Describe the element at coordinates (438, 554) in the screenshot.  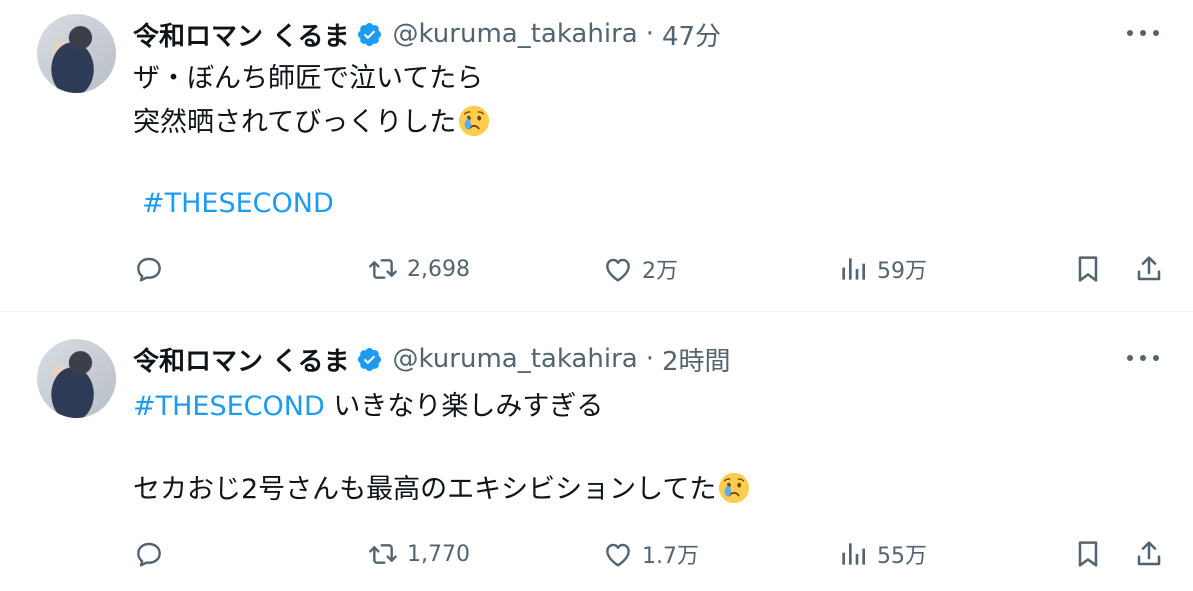
I see `retweet-count: 1,770` at that location.